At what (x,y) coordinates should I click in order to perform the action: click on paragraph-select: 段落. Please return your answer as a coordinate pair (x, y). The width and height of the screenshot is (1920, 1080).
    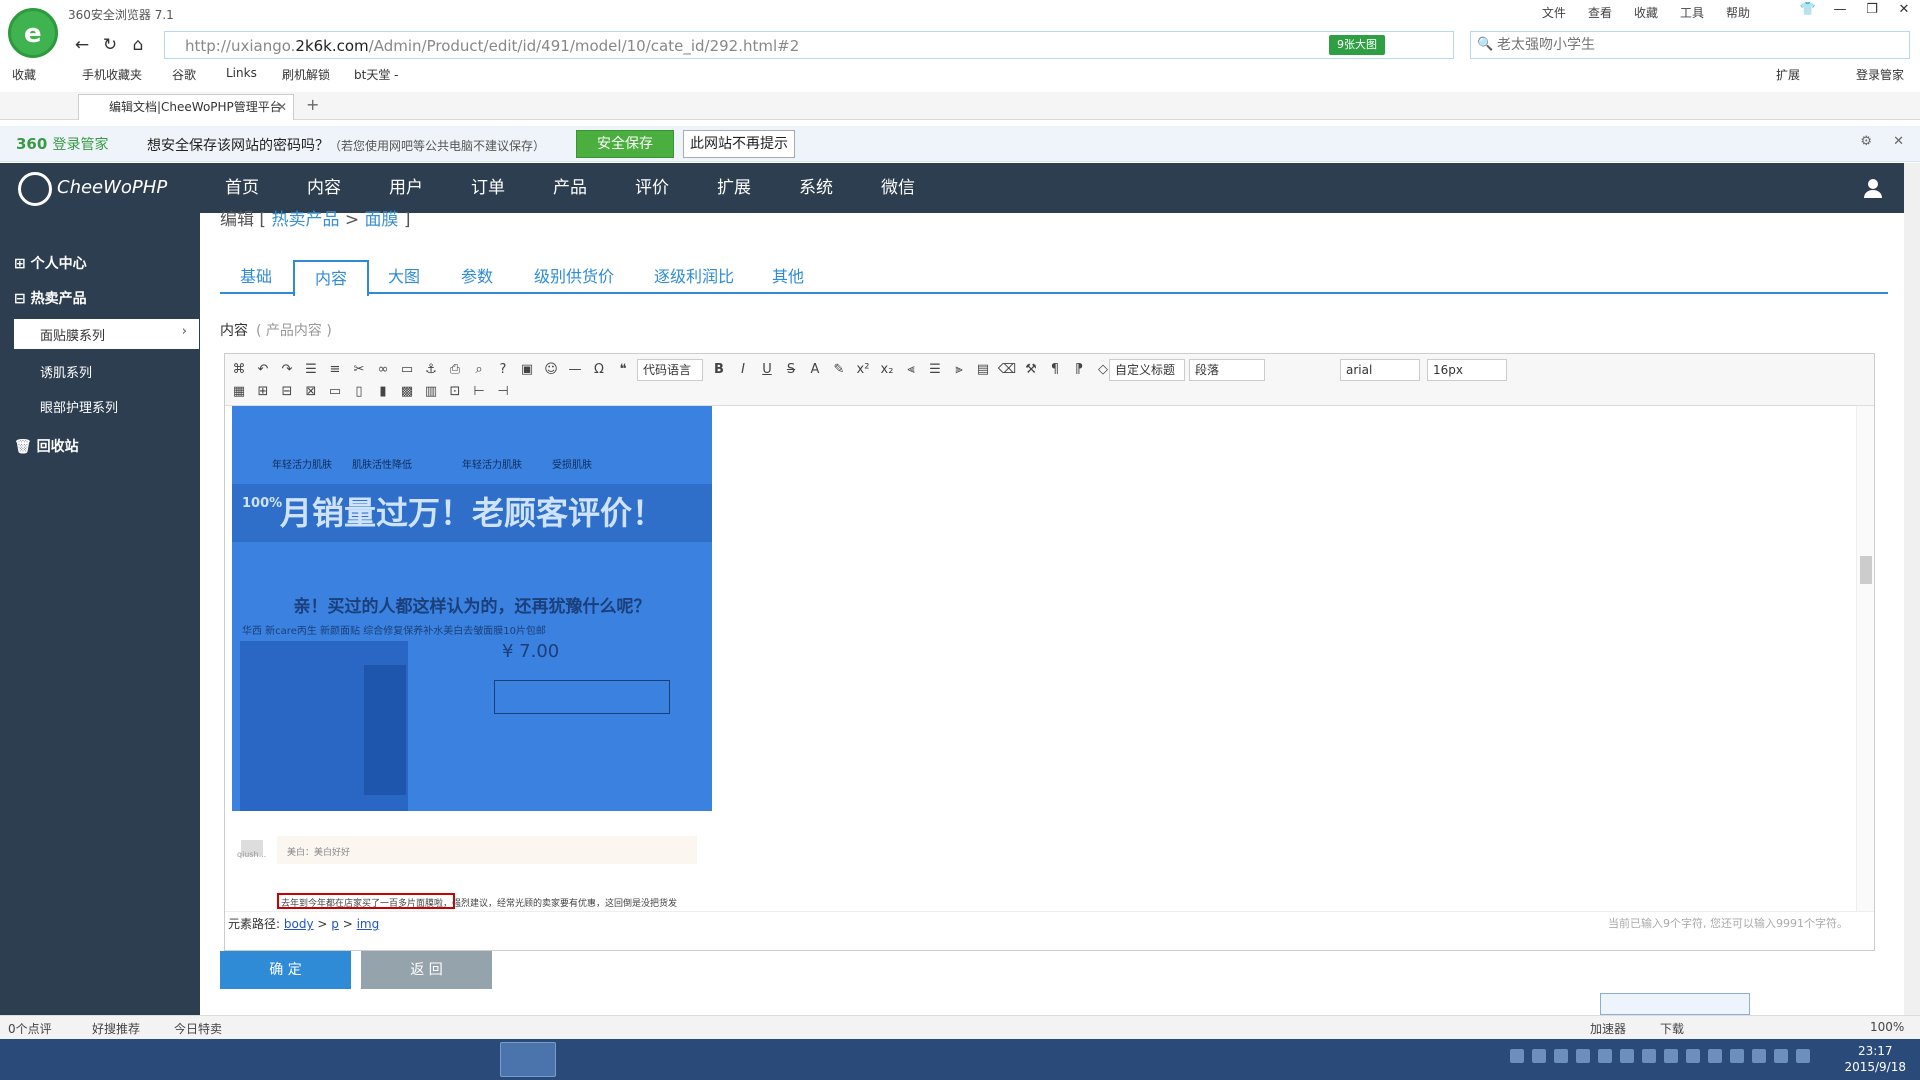
    Looking at the image, I should click on (1227, 370).